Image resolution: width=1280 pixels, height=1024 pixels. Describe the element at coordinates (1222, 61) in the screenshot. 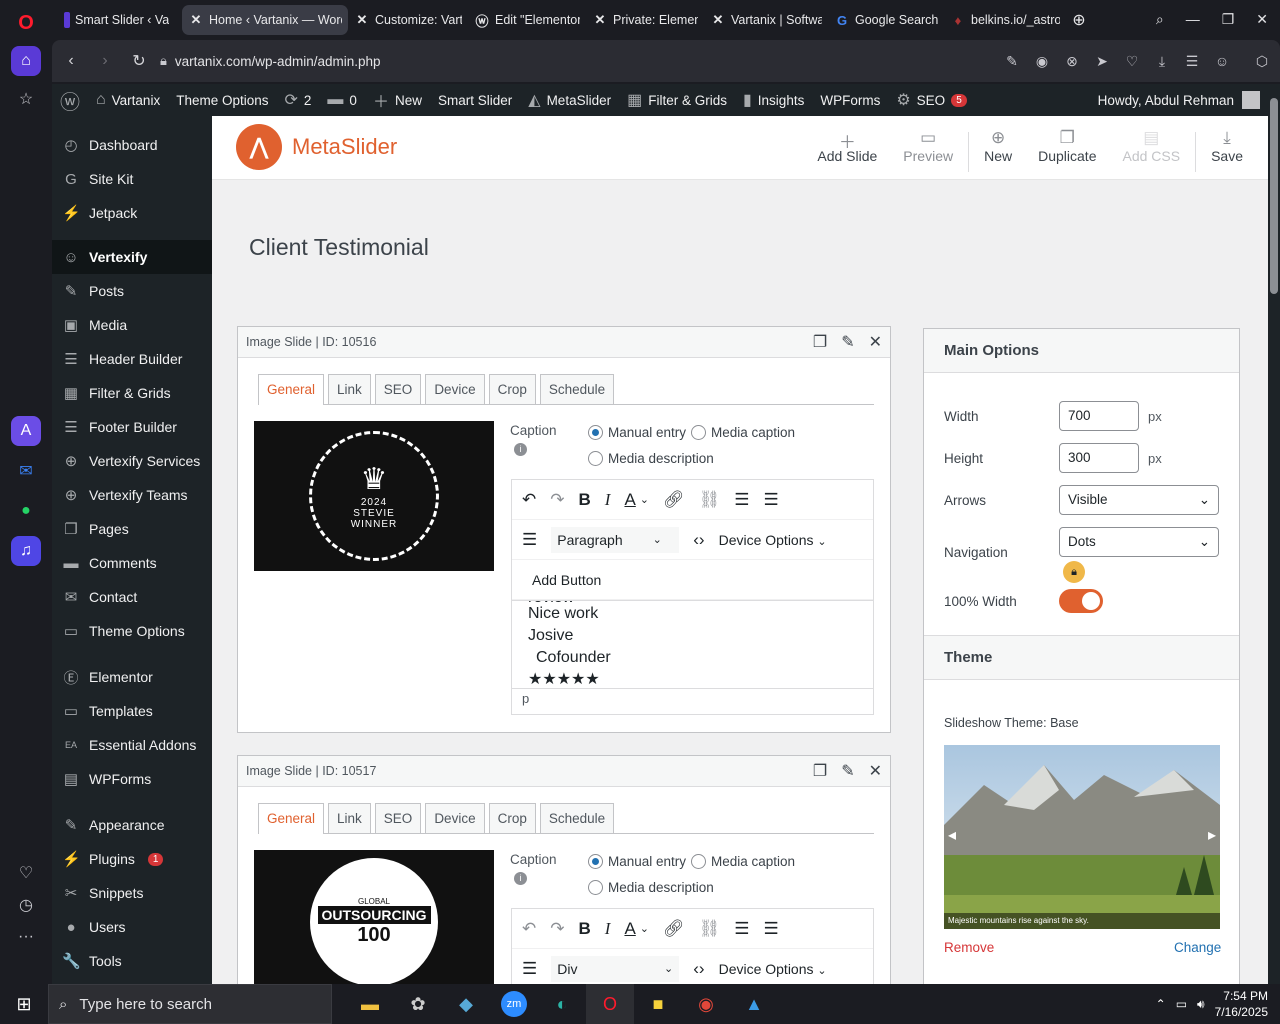

I see `profile-icon: ☺` at that location.